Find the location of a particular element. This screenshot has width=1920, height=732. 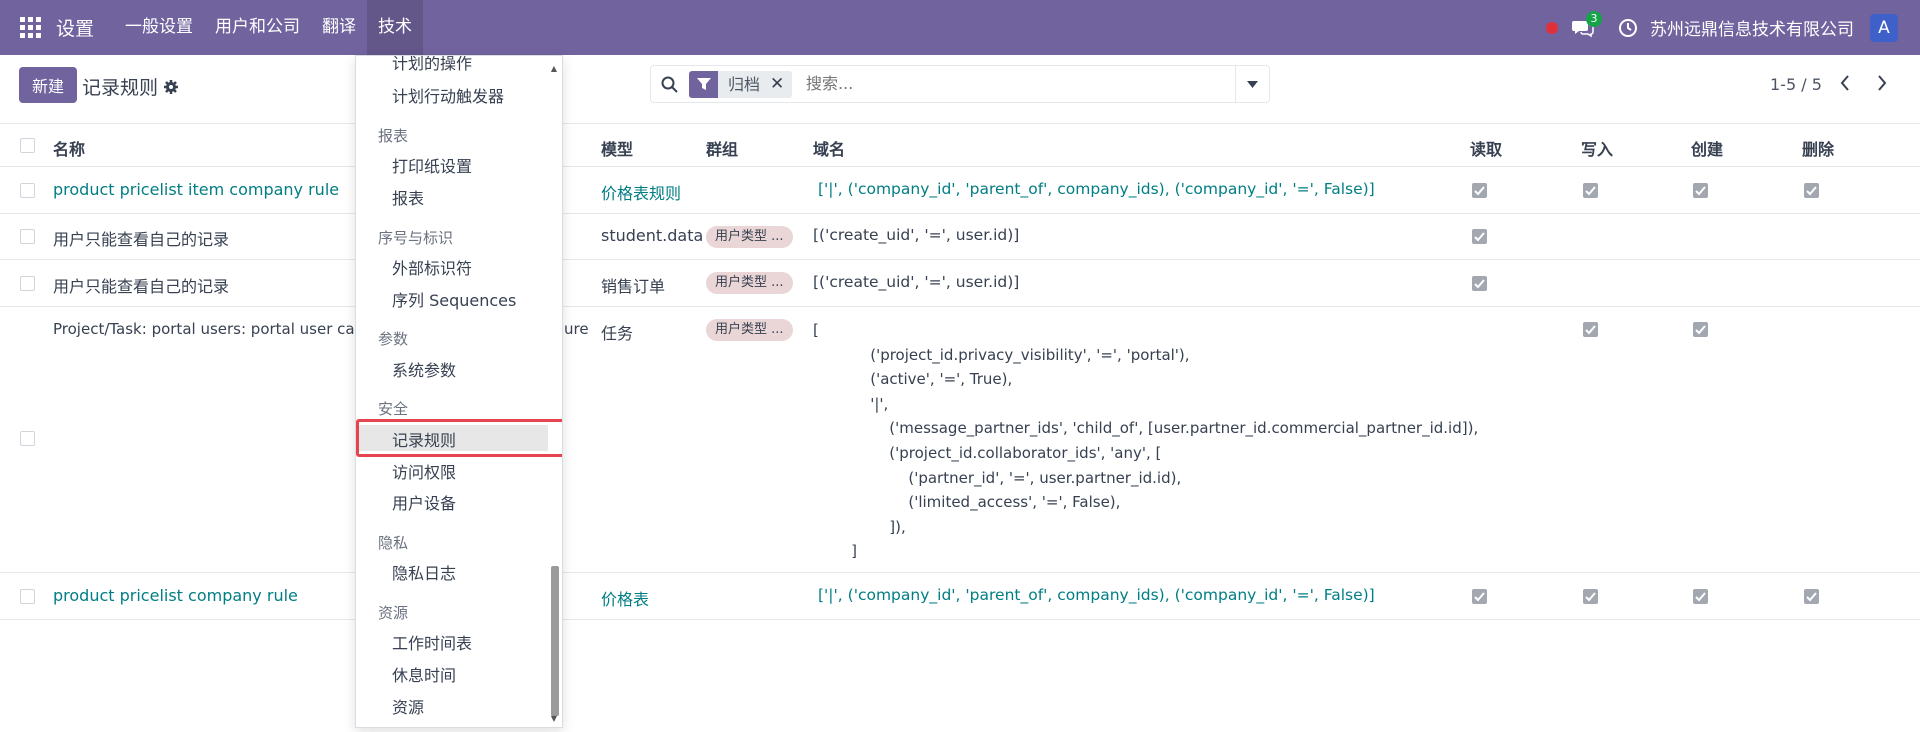

rule-model: 销售订单 is located at coordinates (633, 285).